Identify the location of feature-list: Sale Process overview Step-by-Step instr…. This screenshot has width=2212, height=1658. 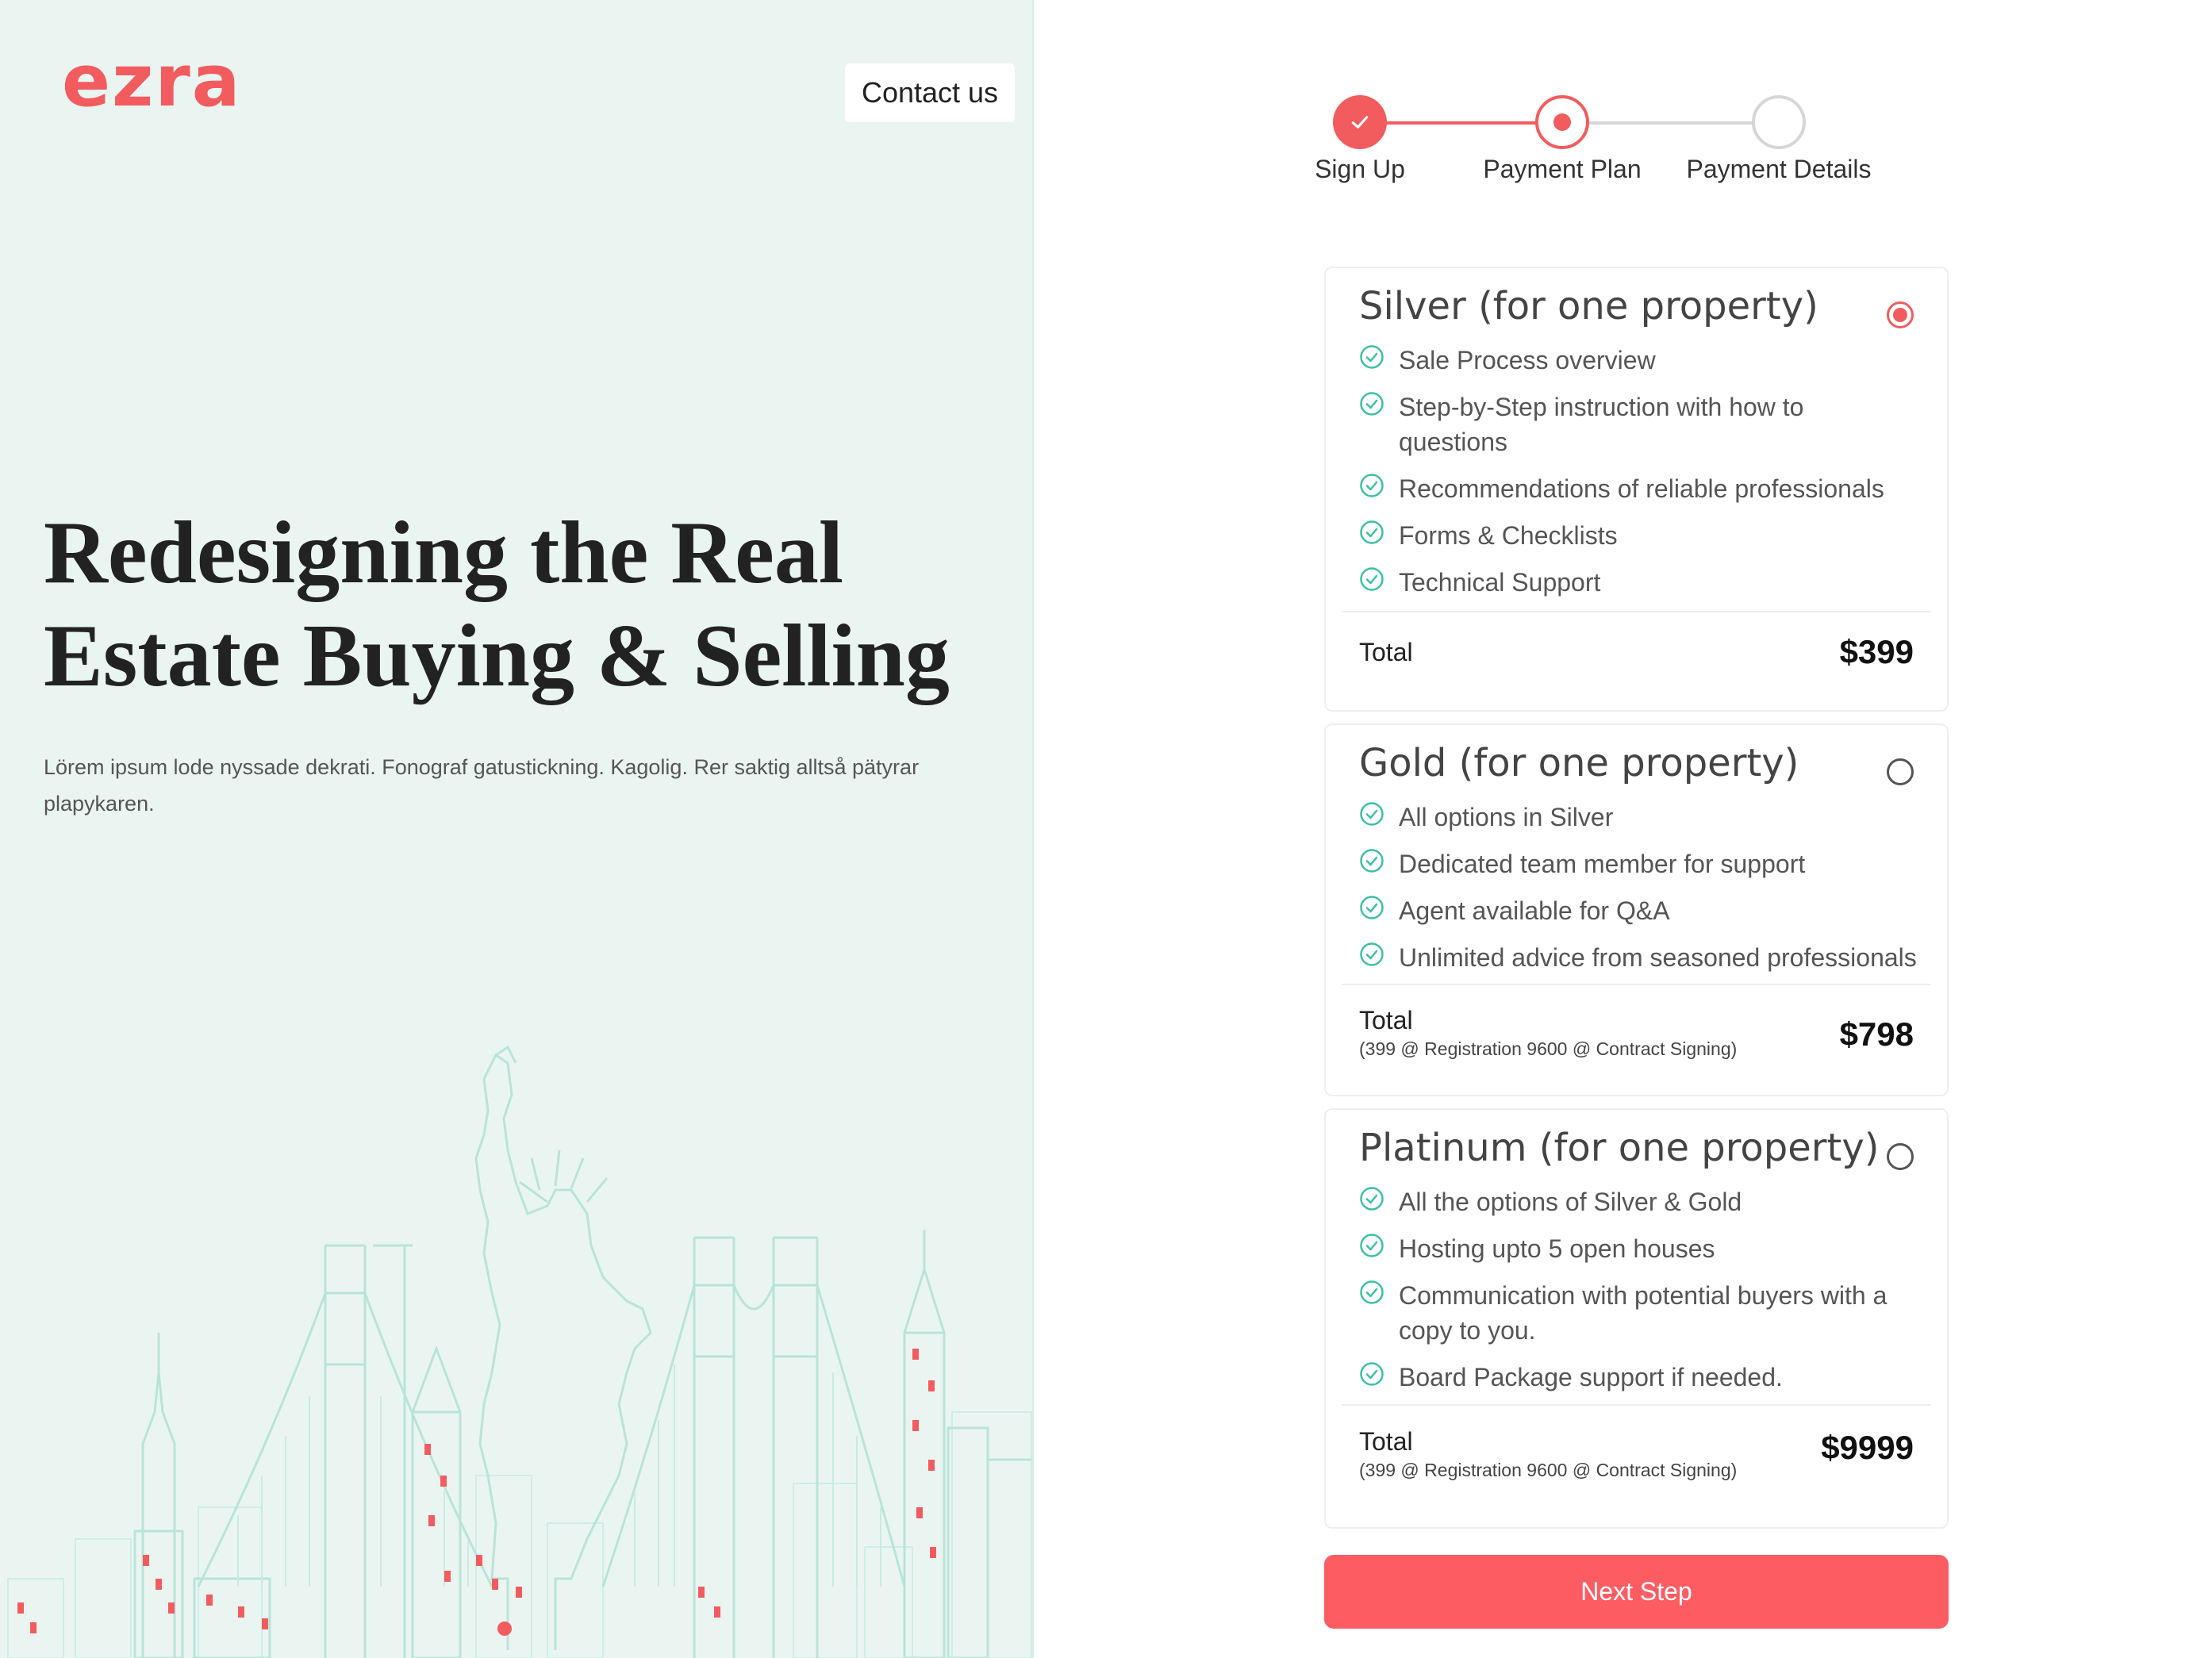
(1645, 478).